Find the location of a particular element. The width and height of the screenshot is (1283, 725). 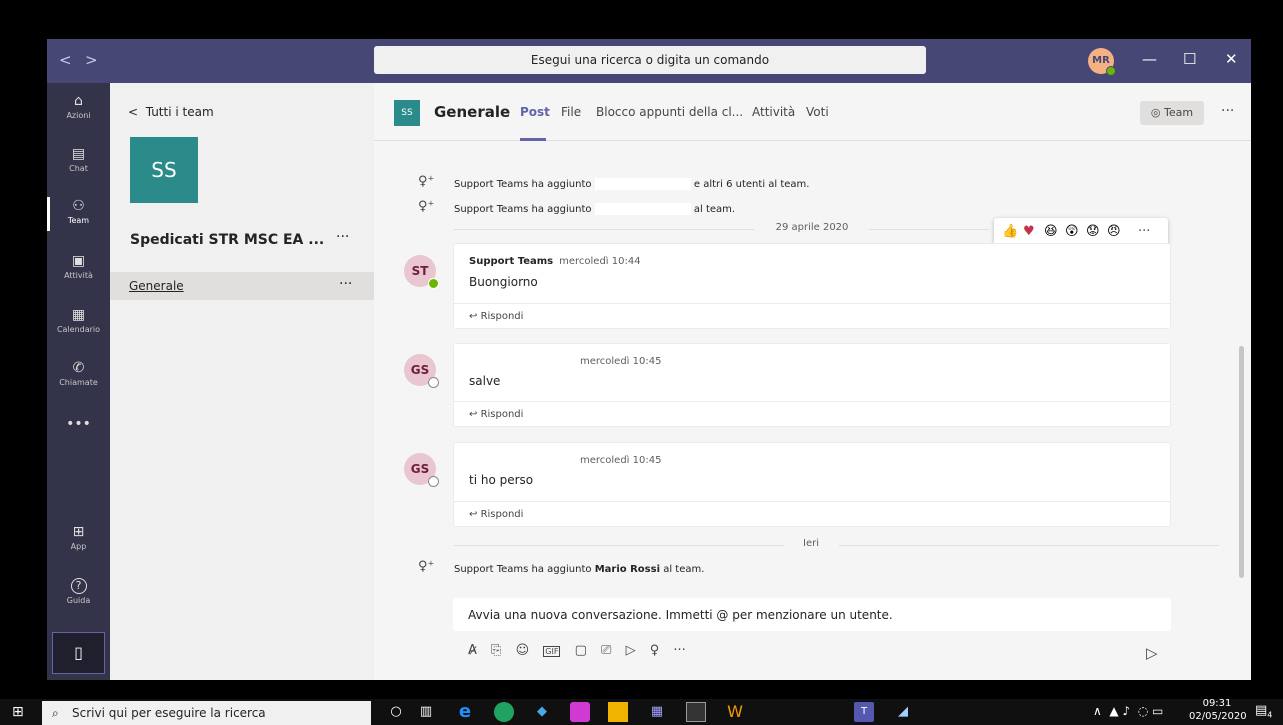

channel-more-button: ··· is located at coordinates (345, 284).